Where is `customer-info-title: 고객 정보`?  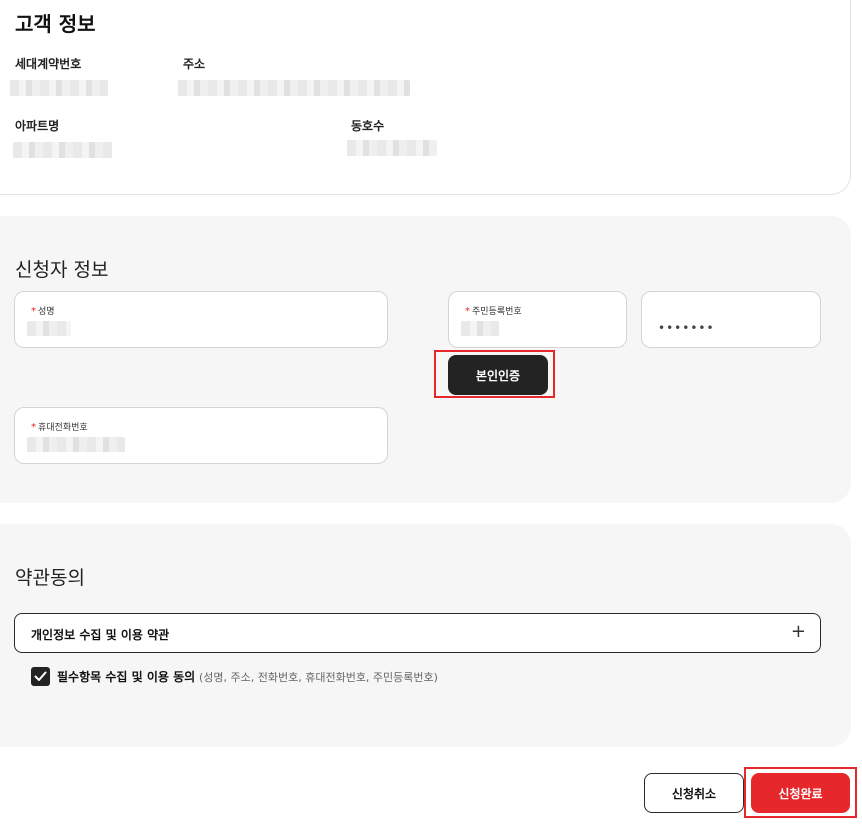
customer-info-title: 고객 정보 is located at coordinates (55, 24).